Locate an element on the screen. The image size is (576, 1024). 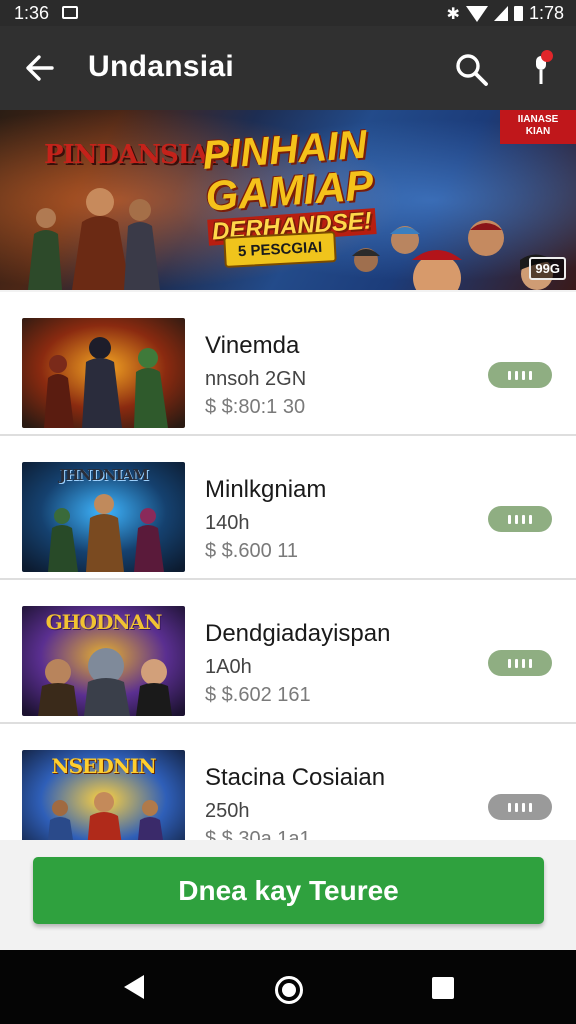
page-title: Undansiai is located at coordinates (161, 66).